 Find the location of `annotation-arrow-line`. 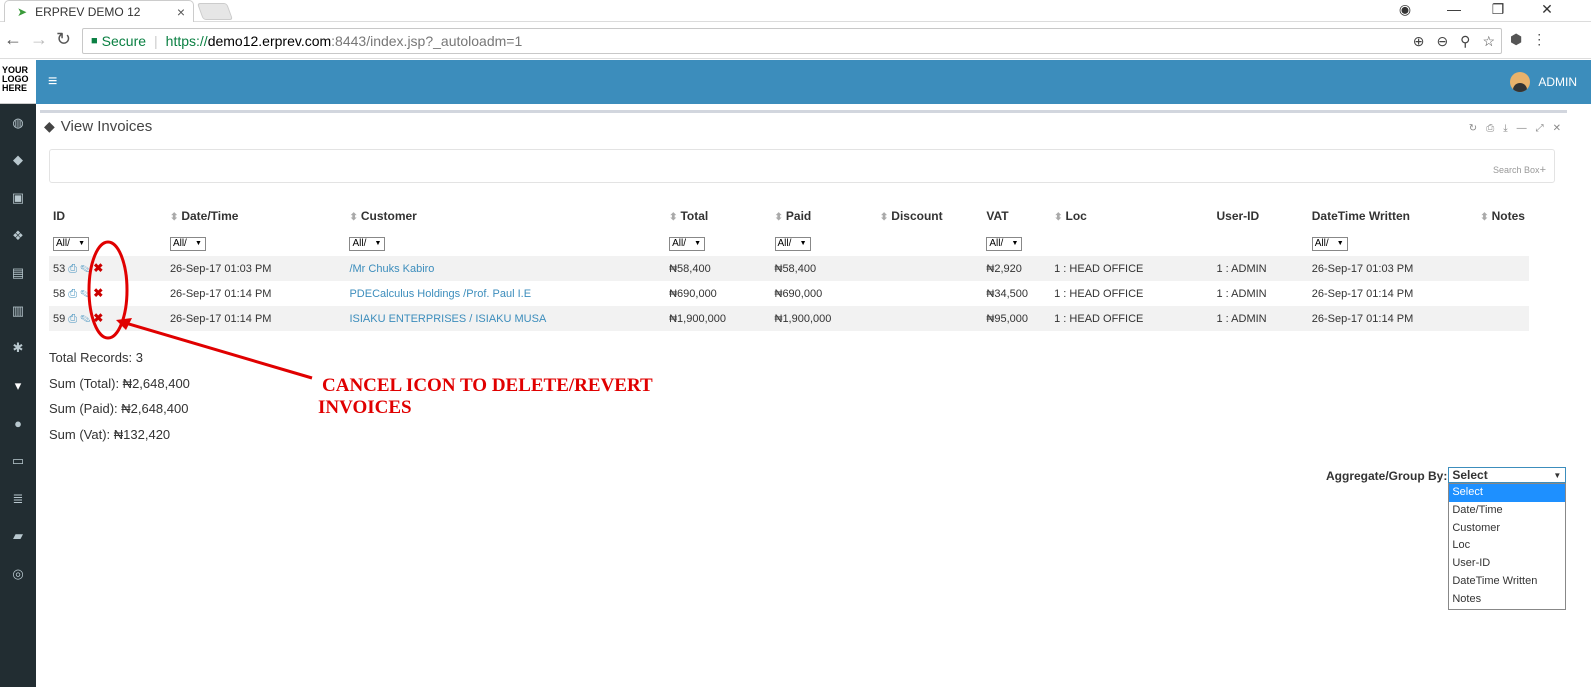

annotation-arrow-line is located at coordinates (217, 350).